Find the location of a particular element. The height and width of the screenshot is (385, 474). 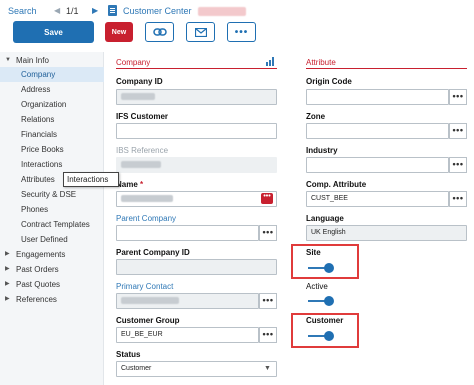

industry-label: Industry is located at coordinates (322, 150).